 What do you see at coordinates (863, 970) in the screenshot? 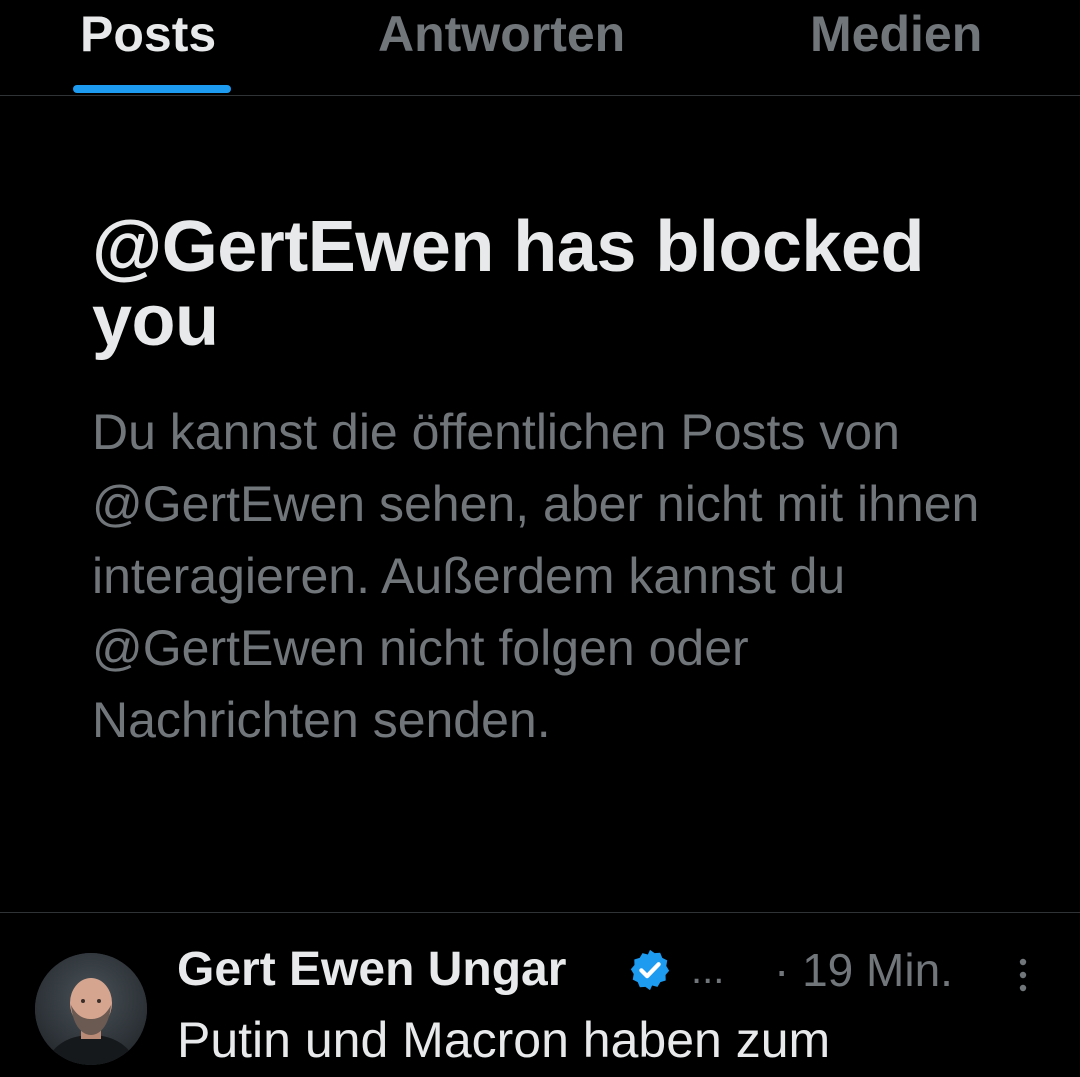
I see `post-timestamp: · 19 Min.` at bounding box center [863, 970].